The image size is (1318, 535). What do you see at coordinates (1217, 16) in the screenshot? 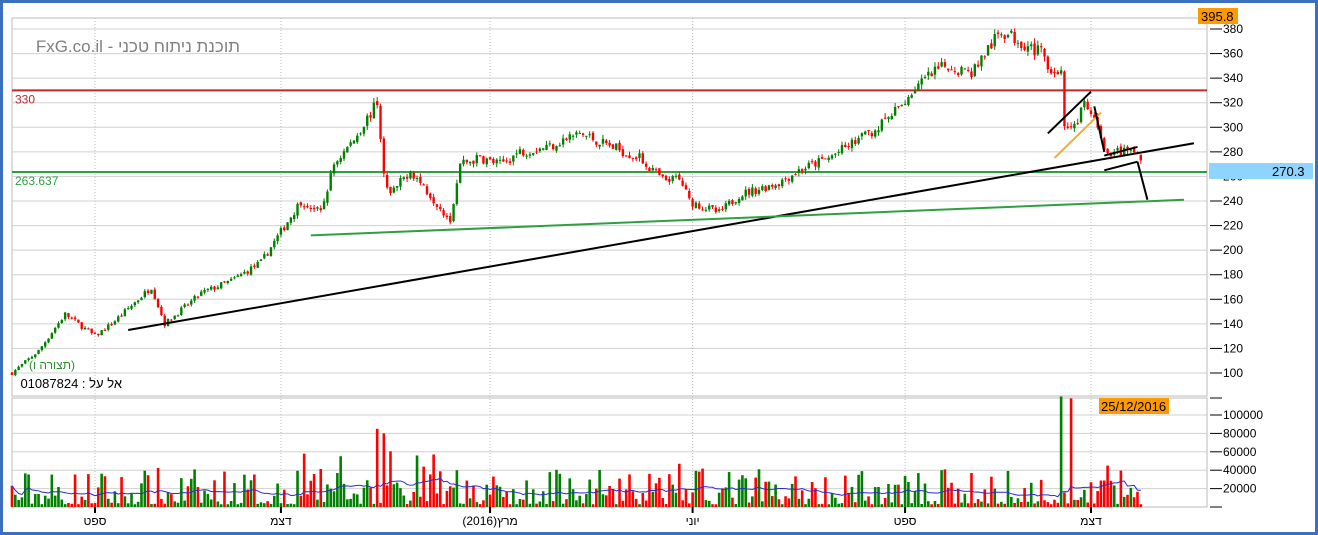
I see `high-badge-text: 395.8` at bounding box center [1217, 16].